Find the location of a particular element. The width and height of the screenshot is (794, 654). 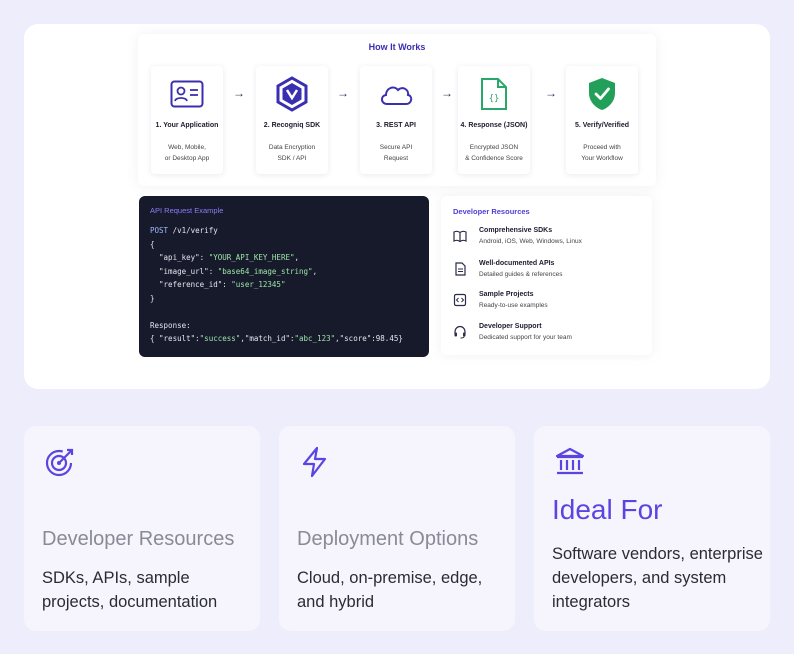

lightning-icon is located at coordinates (315, 462).